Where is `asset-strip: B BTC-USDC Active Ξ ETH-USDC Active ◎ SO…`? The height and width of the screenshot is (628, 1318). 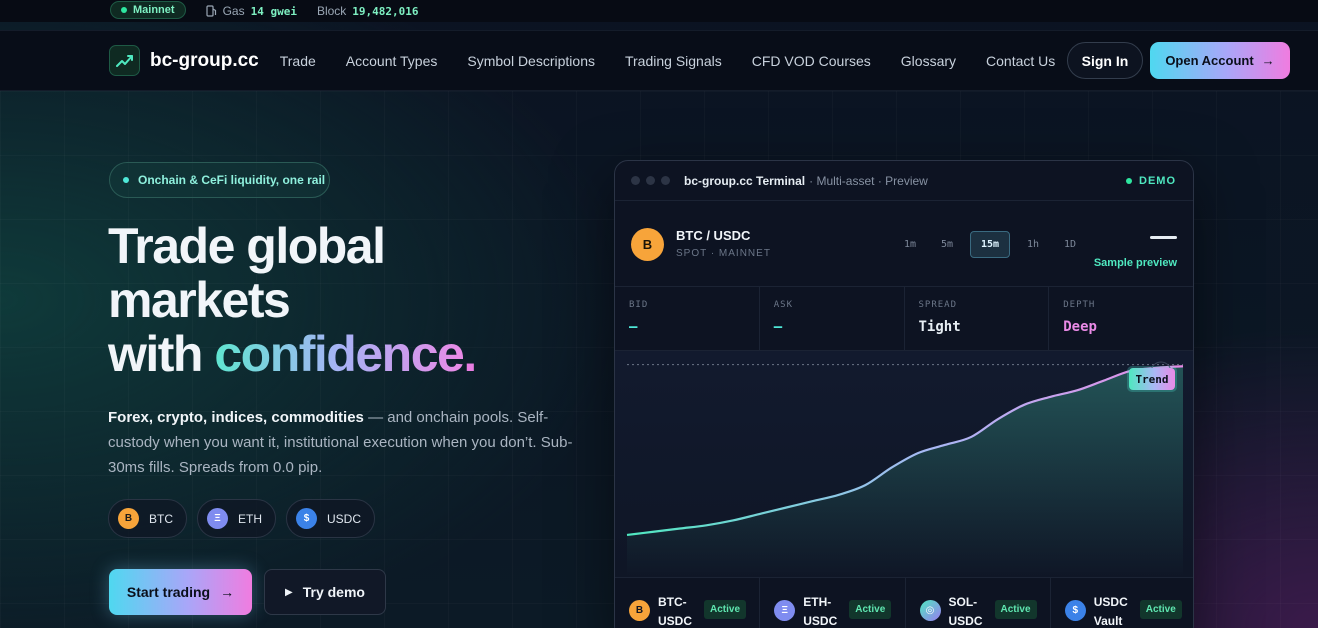 asset-strip: B BTC-USDC Active Ξ ETH-USDC Active ◎ SO… is located at coordinates (904, 602).